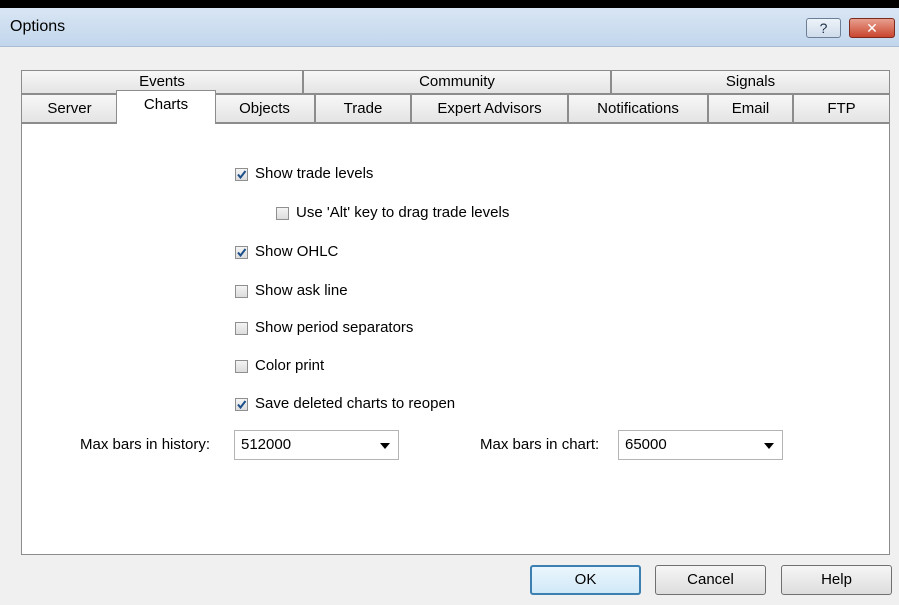 The image size is (899, 605). What do you see at coordinates (585, 580) in the screenshot?
I see `ok-button: OK` at bounding box center [585, 580].